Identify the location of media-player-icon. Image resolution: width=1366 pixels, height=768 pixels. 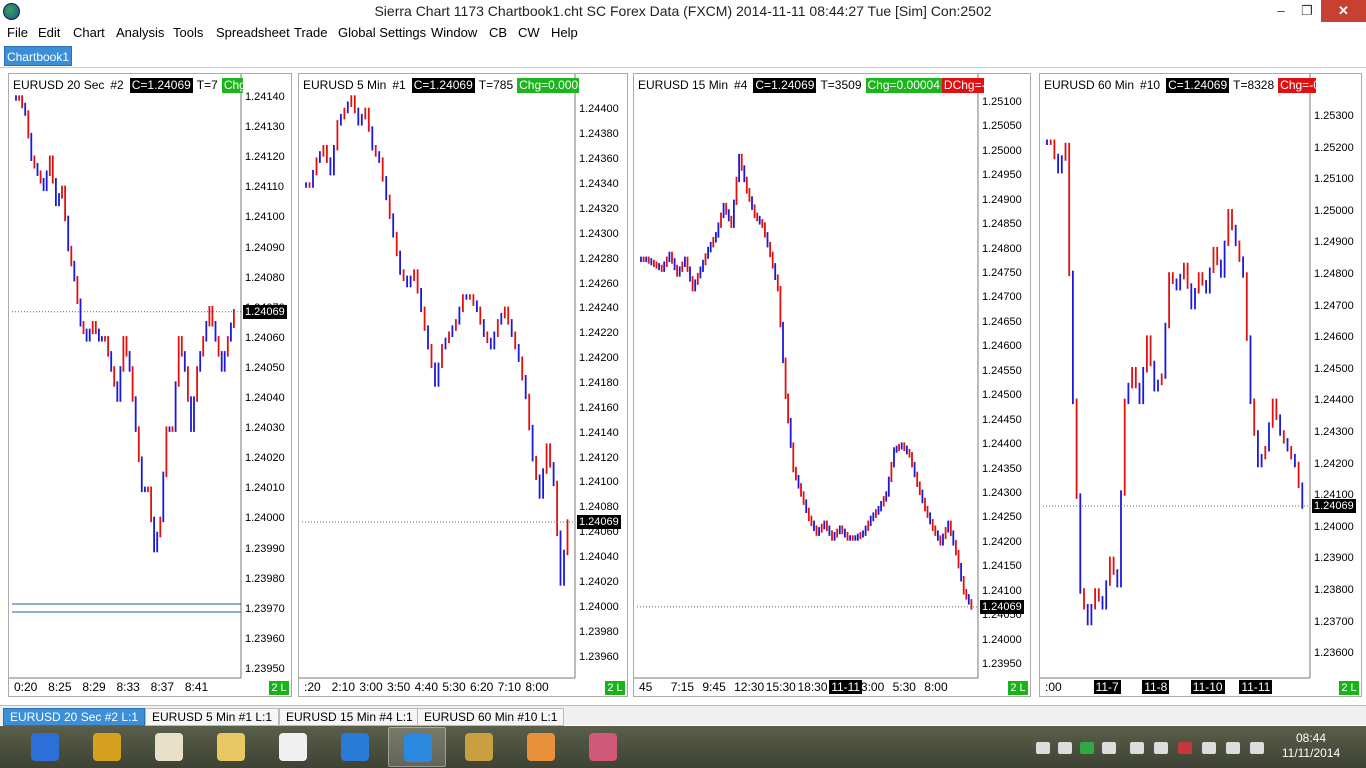
(541, 747).